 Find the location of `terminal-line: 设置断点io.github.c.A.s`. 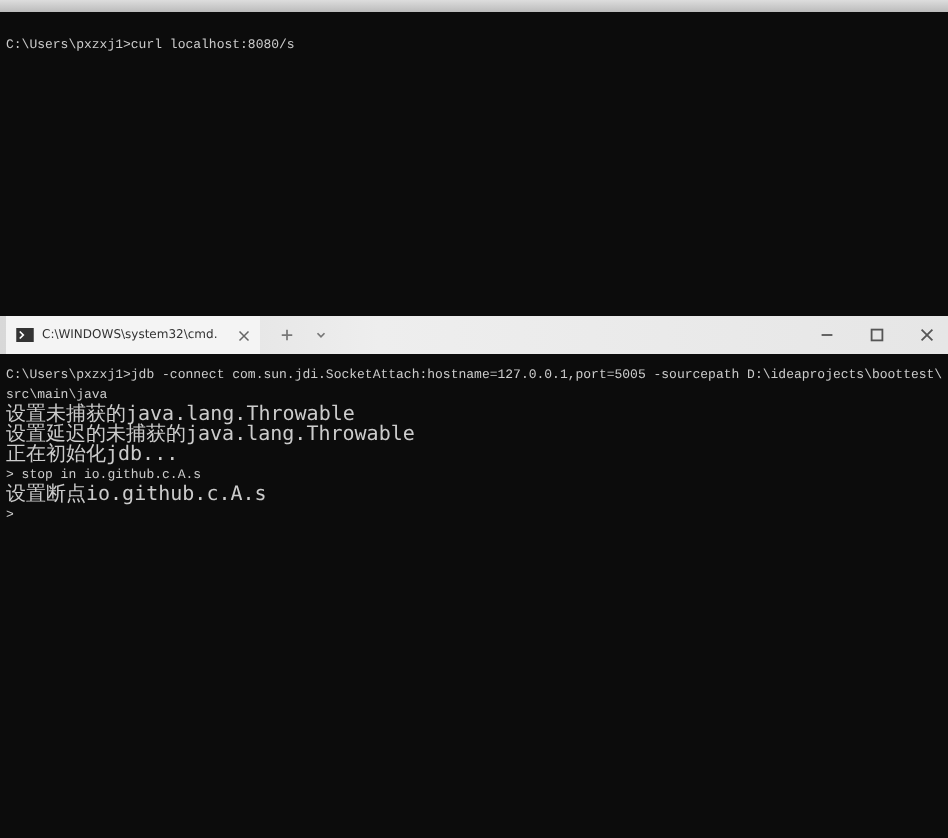

terminal-line: 设置断点io.github.c.A.s is located at coordinates (137, 496).